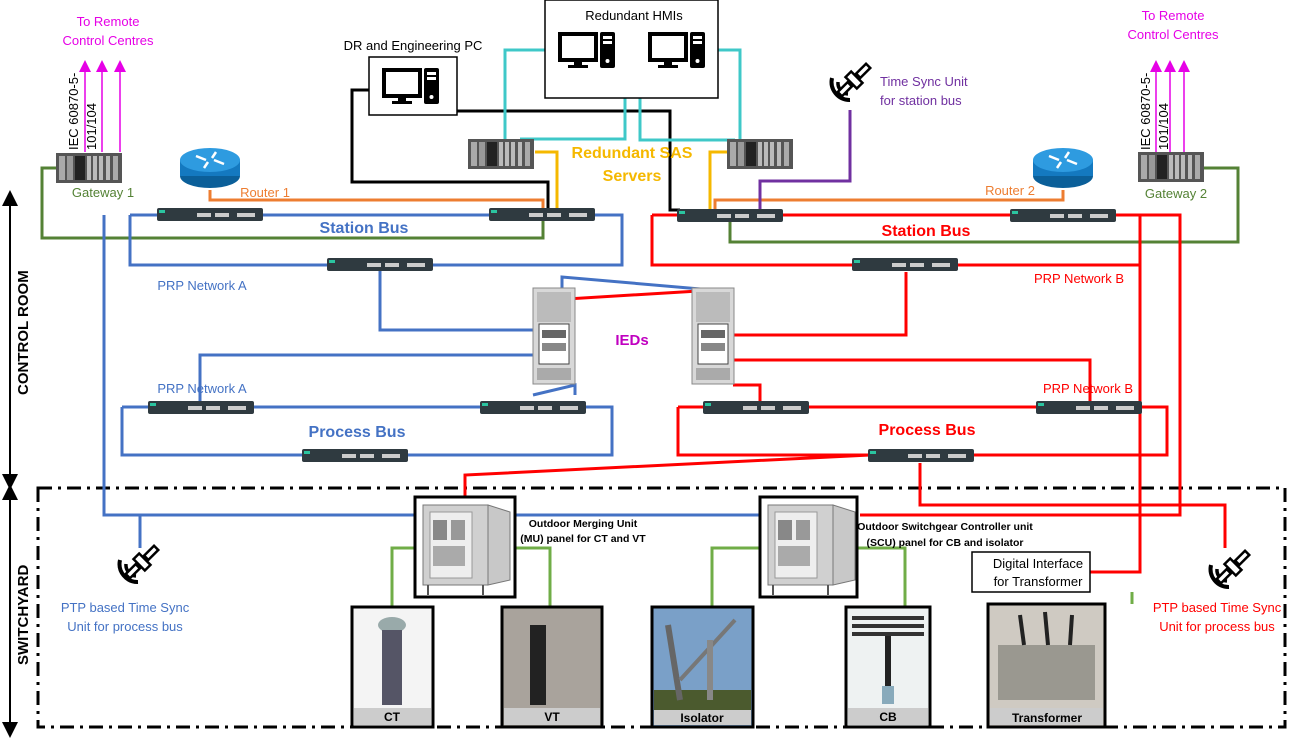 This screenshot has height=738, width=1298. Describe the element at coordinates (392, 717) in the screenshot. I see `svg-text: CT` at that location.